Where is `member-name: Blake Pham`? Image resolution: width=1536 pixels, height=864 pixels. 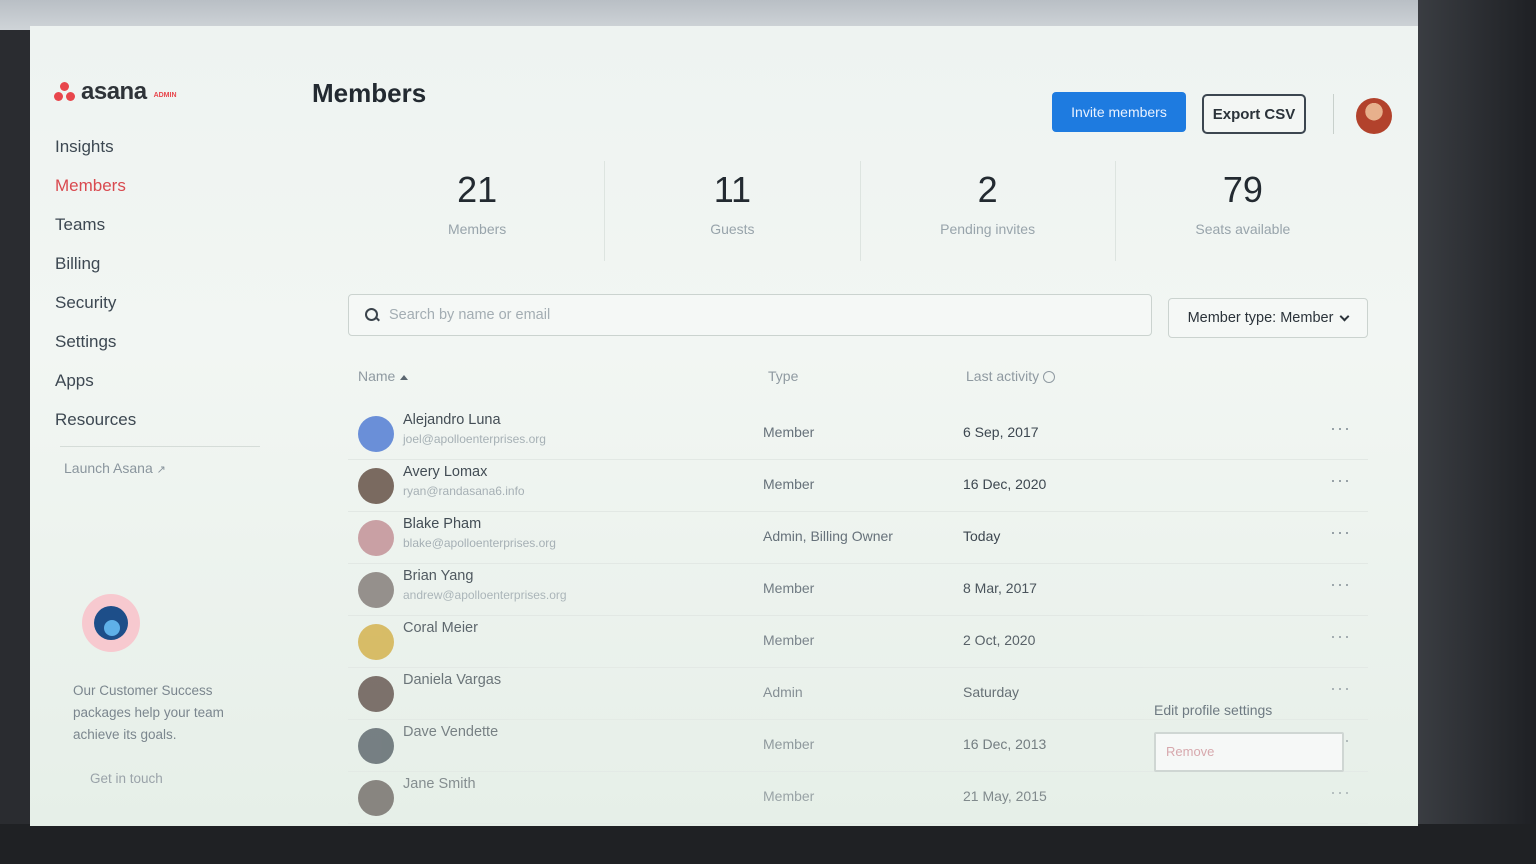 member-name: Blake Pham is located at coordinates (442, 524).